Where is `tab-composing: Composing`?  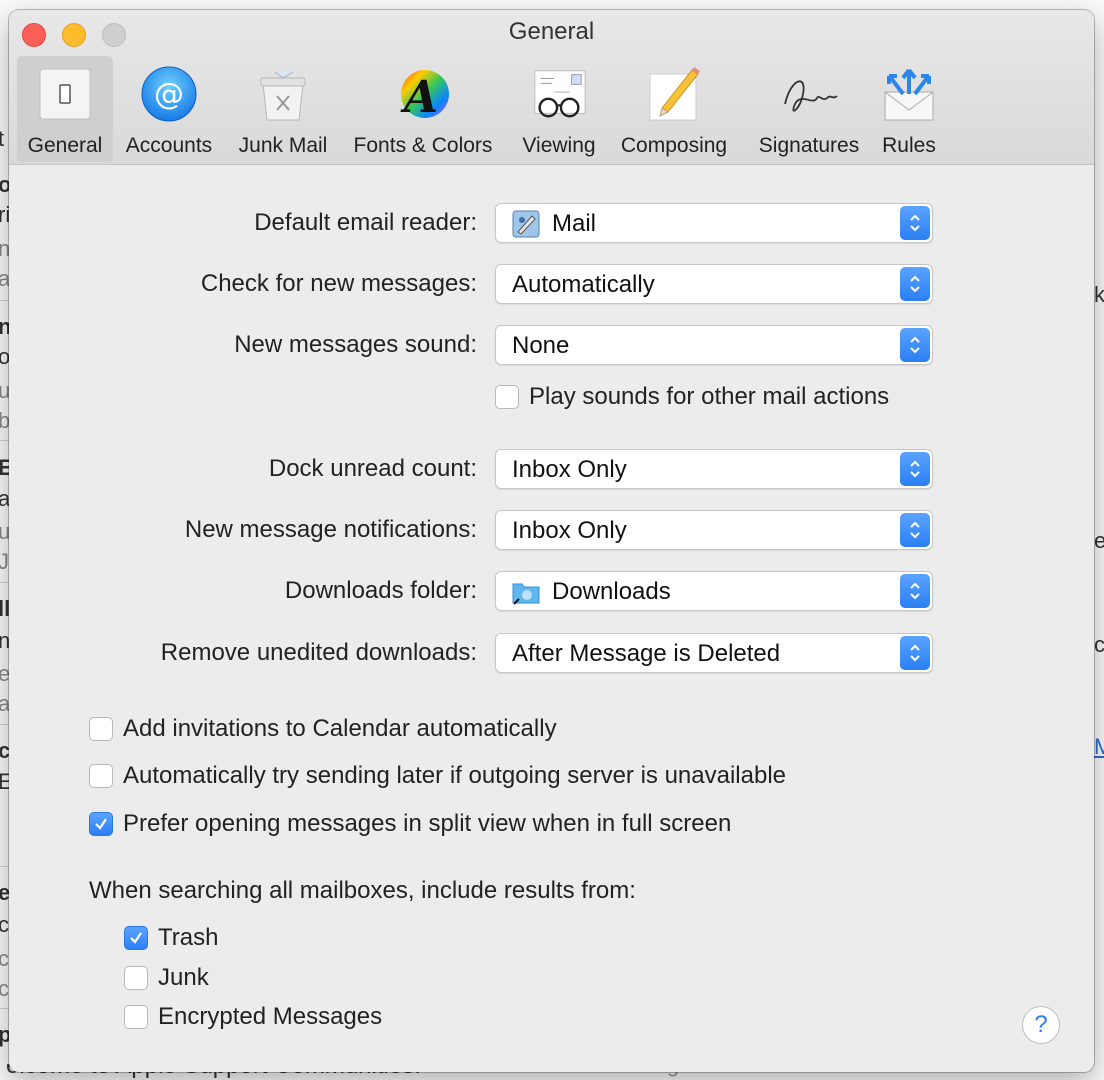 tab-composing: Composing is located at coordinates (674, 109).